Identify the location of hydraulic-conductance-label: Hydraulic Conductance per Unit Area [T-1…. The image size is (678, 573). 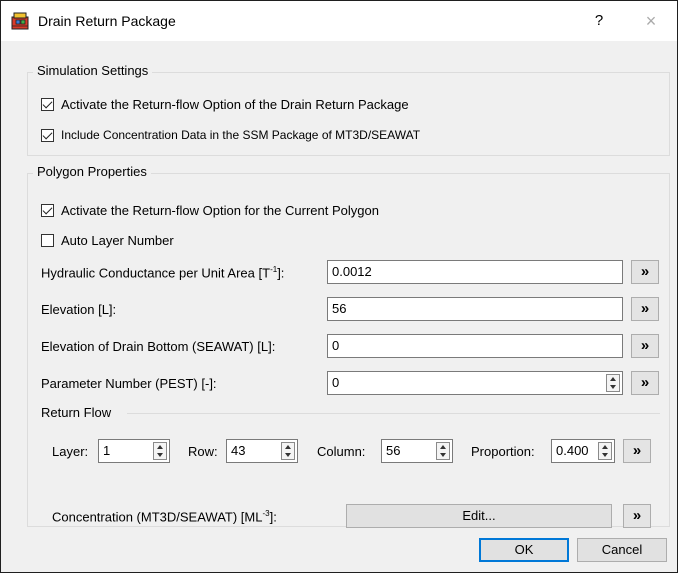
(162, 272).